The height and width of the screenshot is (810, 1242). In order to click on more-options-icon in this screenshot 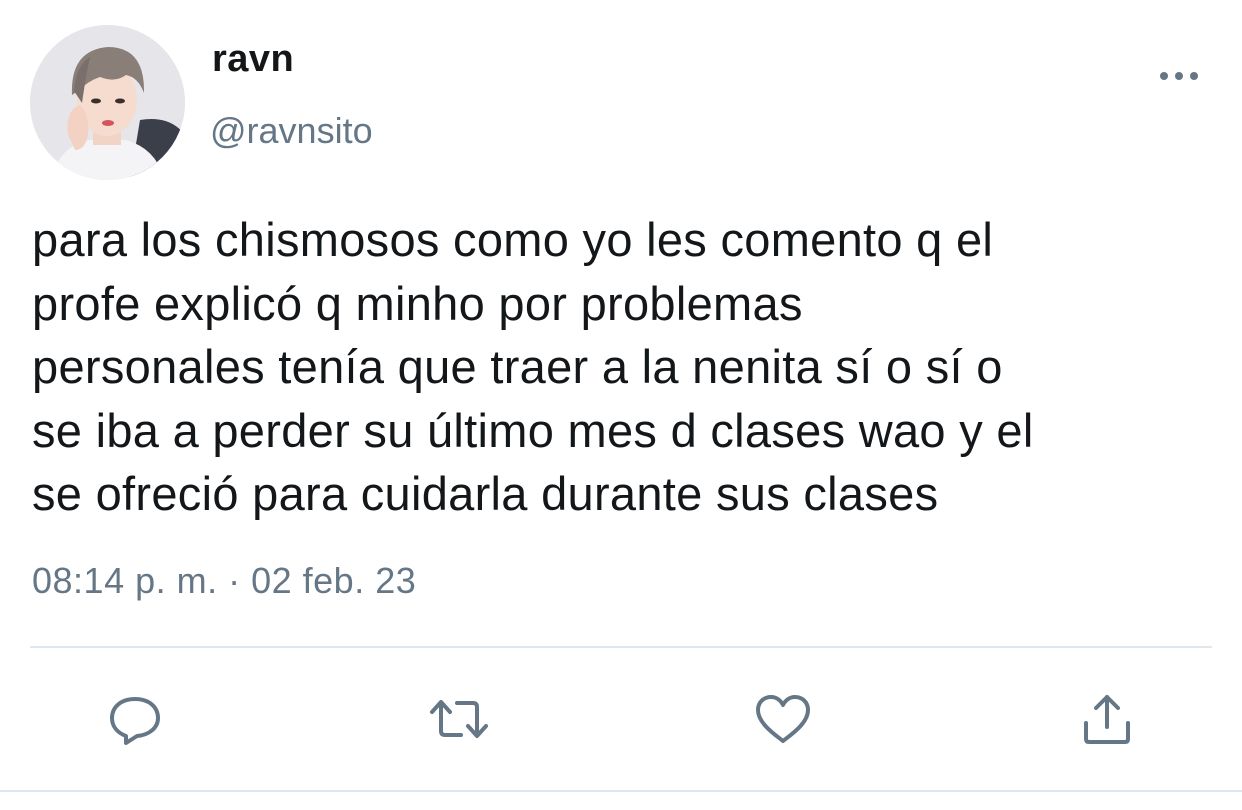, I will do `click(1179, 76)`.